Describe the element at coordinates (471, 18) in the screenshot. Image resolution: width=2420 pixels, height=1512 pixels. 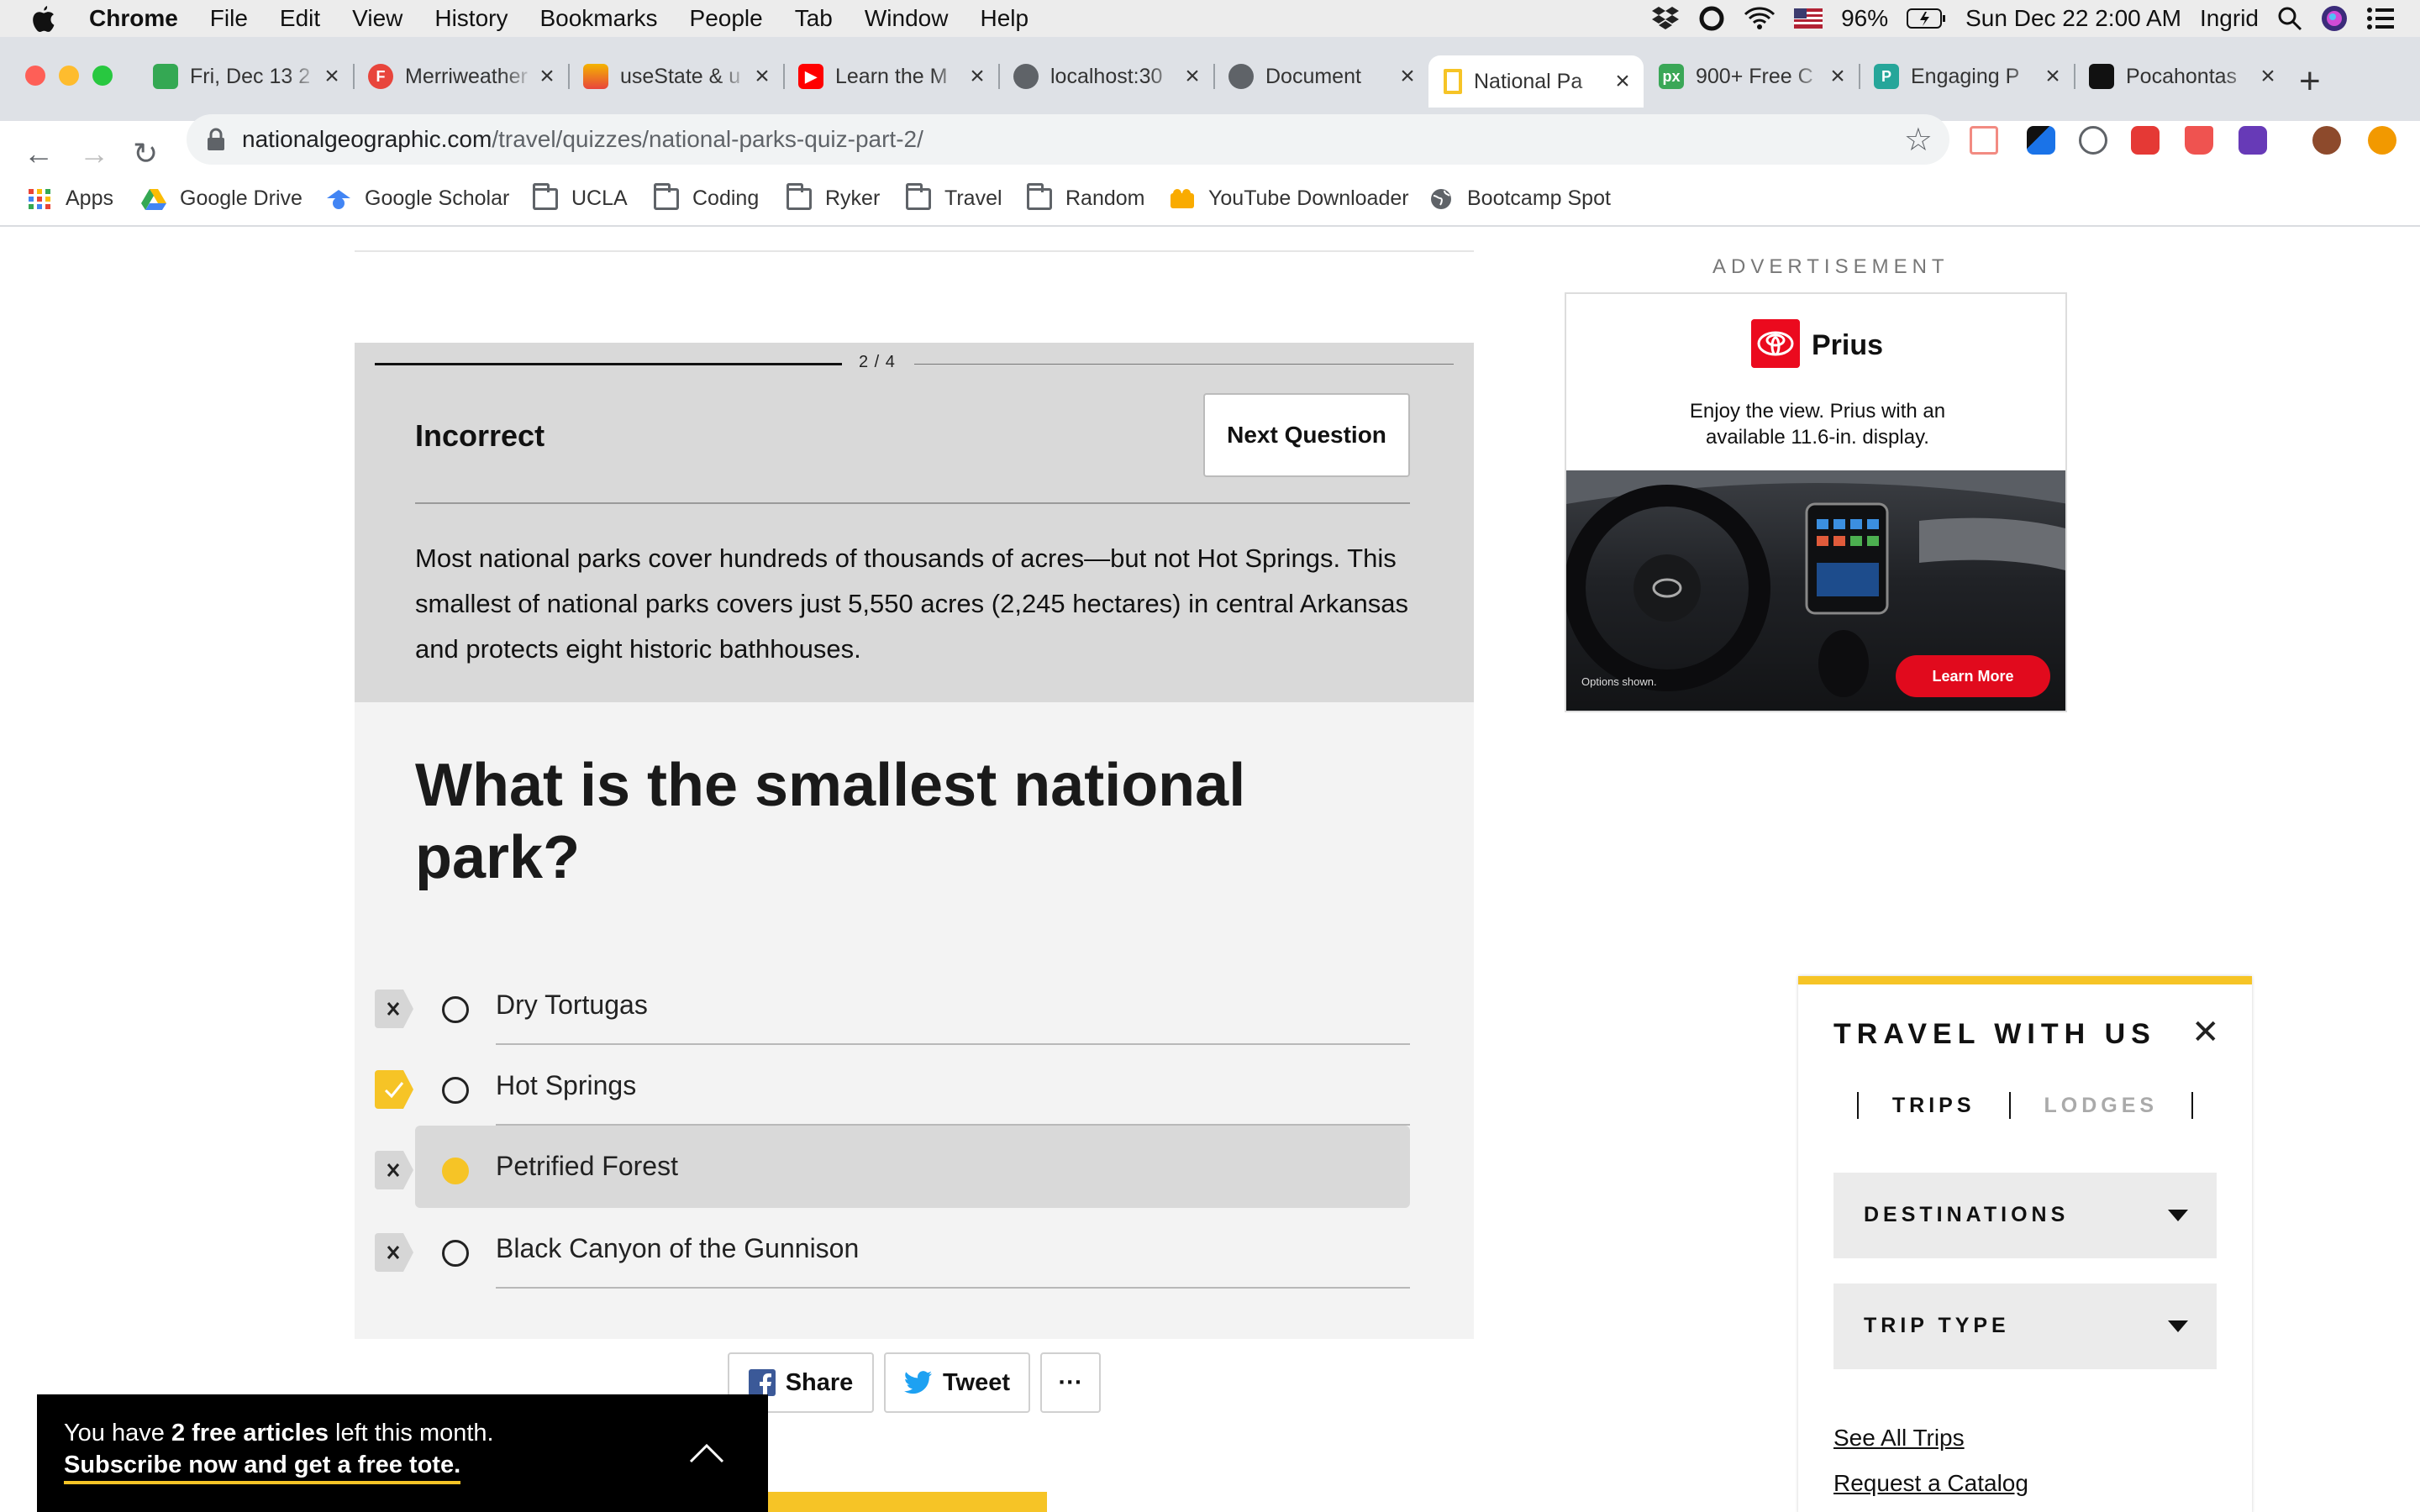
I see `menu-history: History` at that location.